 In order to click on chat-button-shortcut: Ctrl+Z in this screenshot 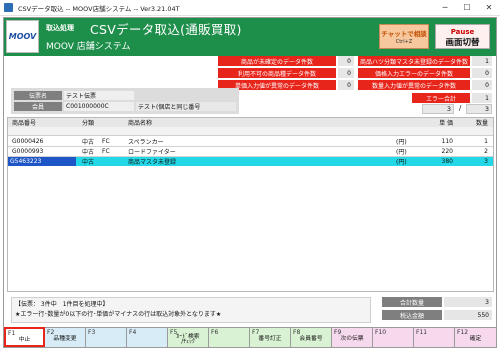, I will do `click(404, 42)`.